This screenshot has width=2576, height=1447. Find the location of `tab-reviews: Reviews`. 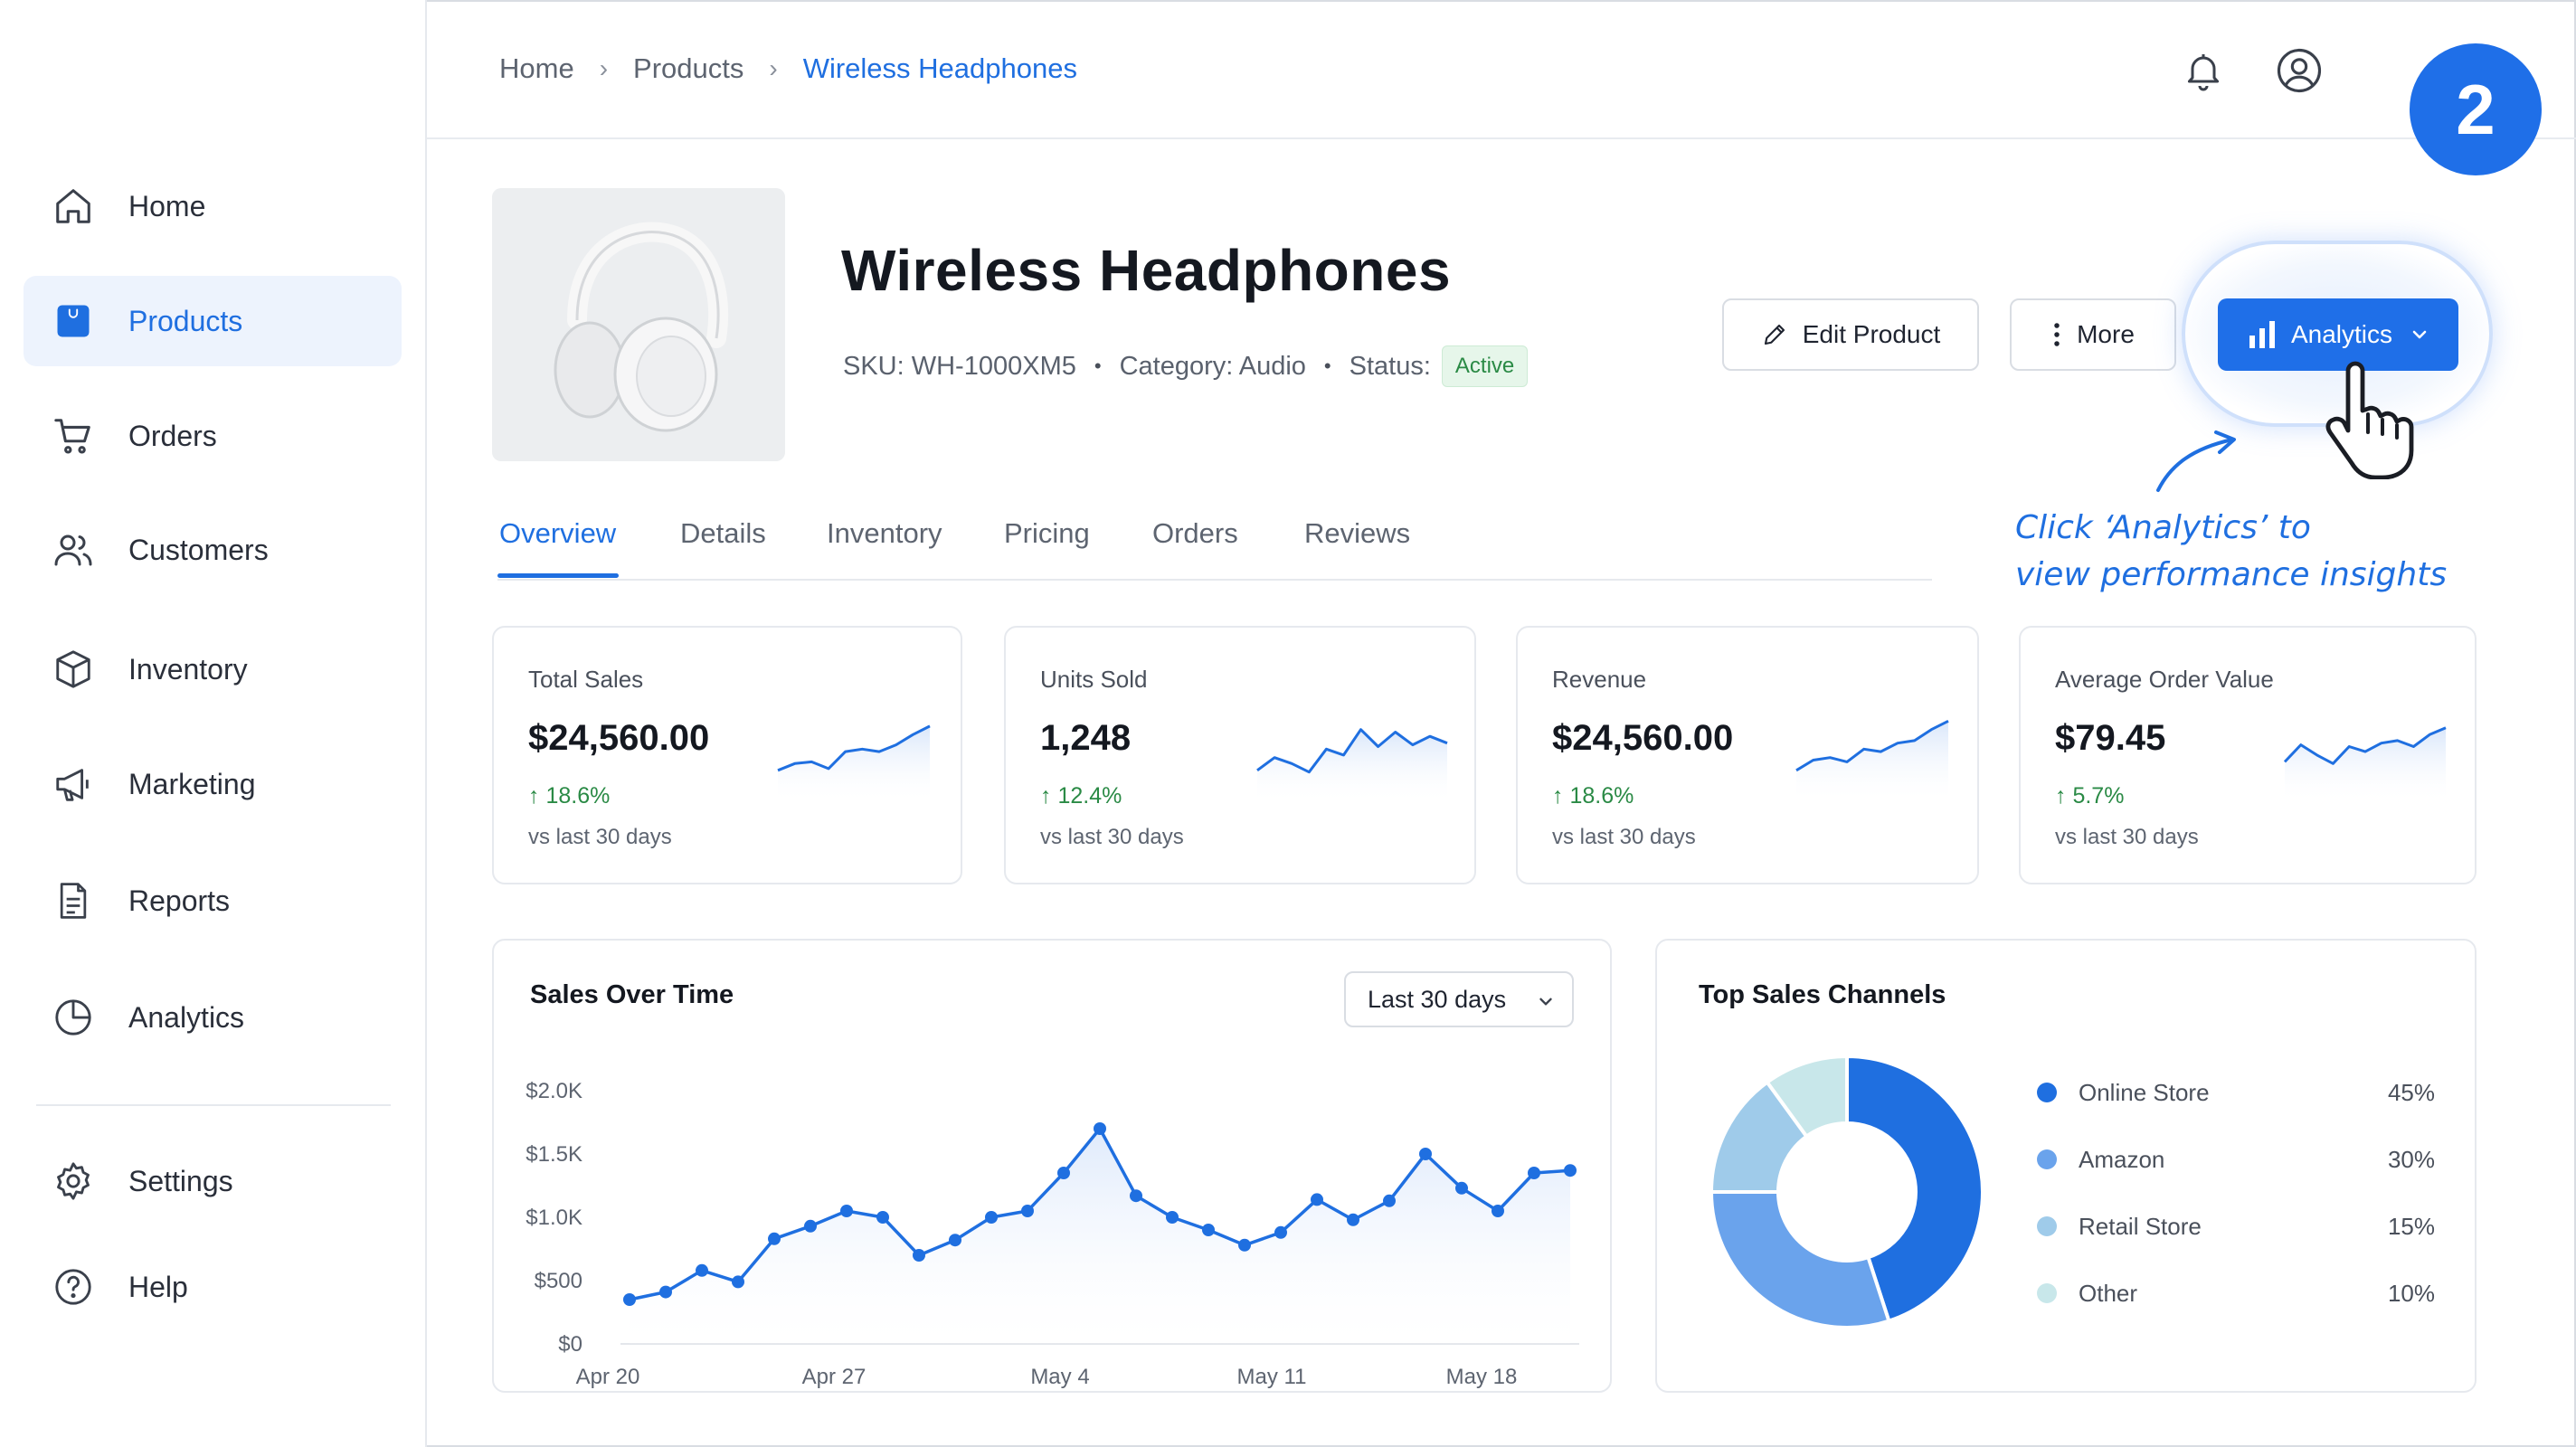

tab-reviews: Reviews is located at coordinates (1357, 533).